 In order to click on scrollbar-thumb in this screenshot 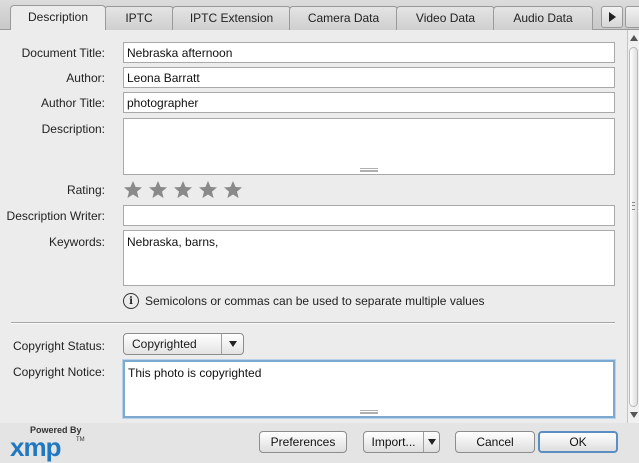, I will do `click(633, 227)`.